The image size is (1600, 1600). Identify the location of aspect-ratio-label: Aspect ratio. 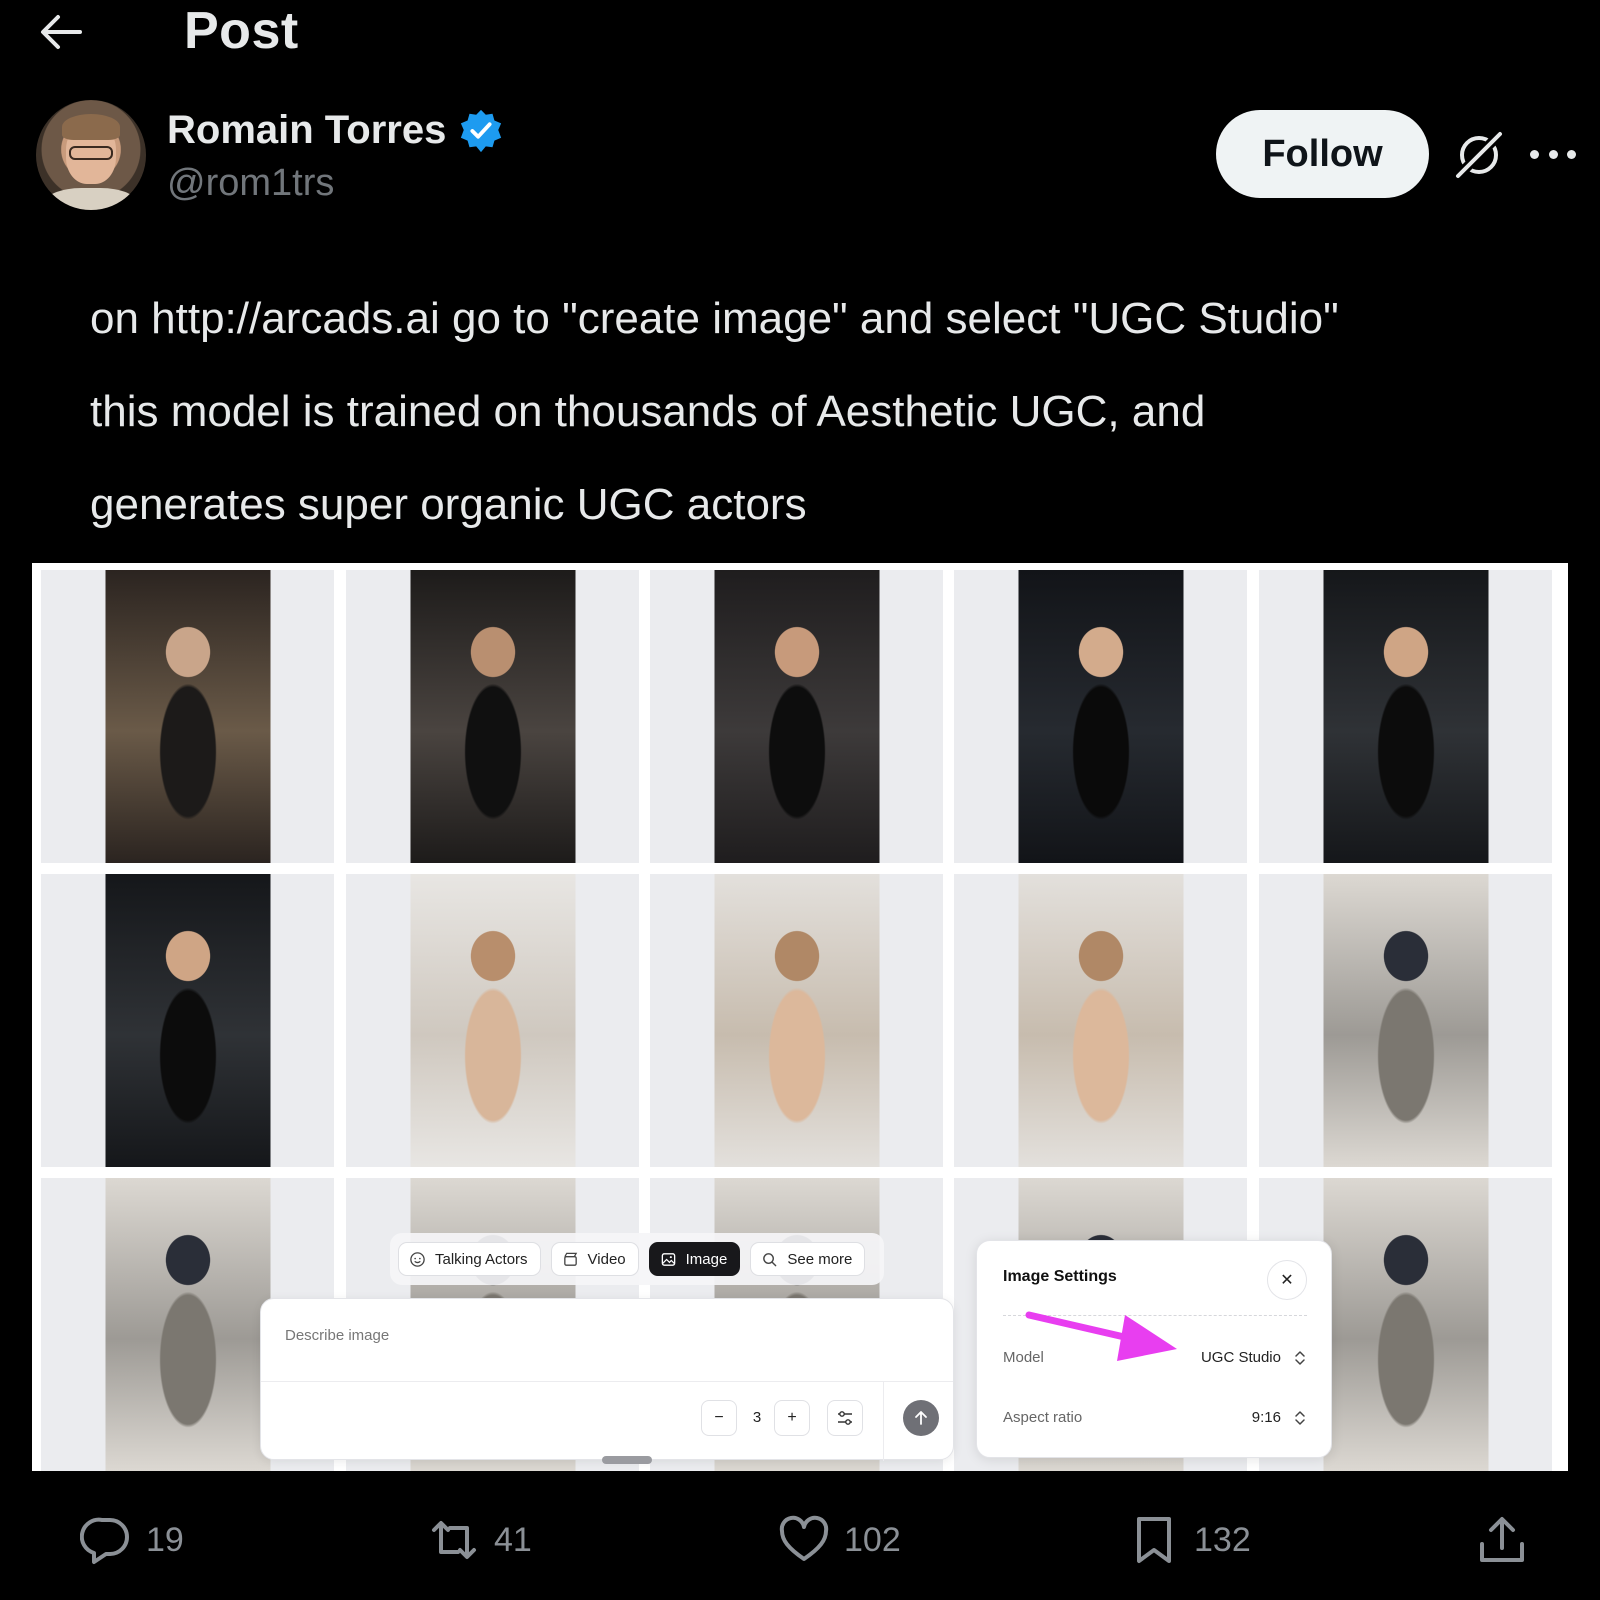
(1043, 1417).